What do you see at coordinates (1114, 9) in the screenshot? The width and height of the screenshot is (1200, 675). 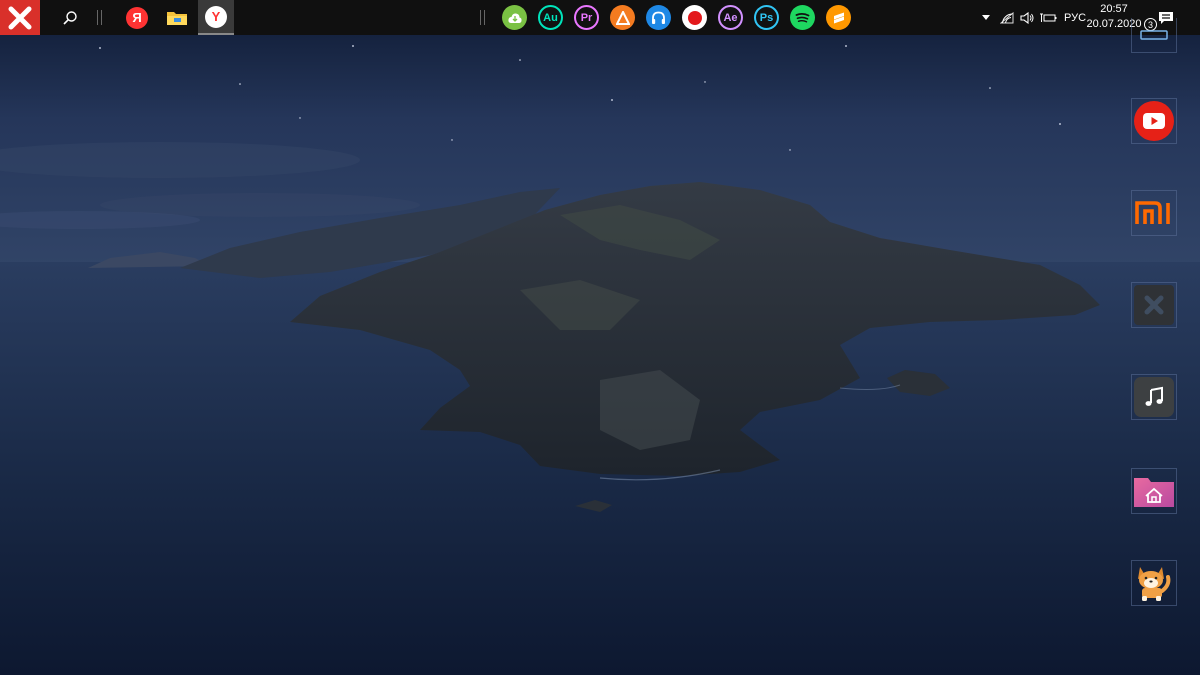 I see `clock-time: 20:57` at bounding box center [1114, 9].